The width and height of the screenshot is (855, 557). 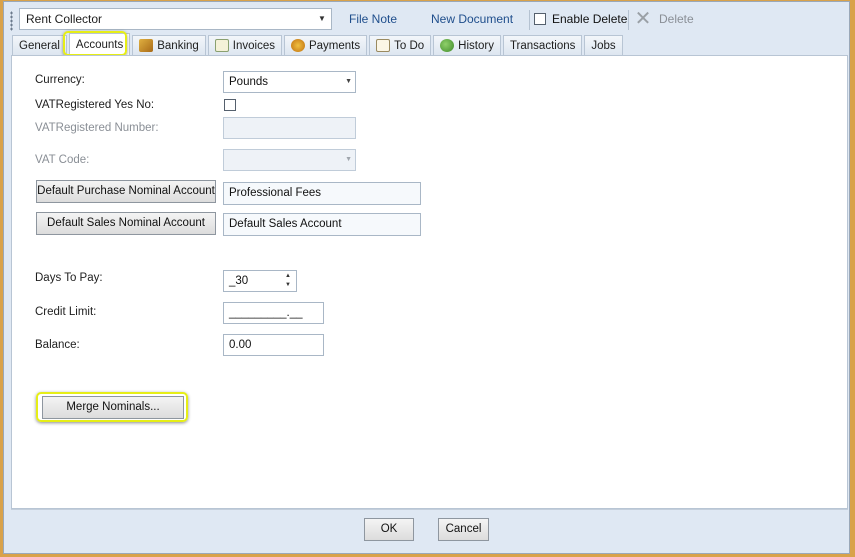 I want to click on tab-todo: To Do, so click(x=400, y=45).